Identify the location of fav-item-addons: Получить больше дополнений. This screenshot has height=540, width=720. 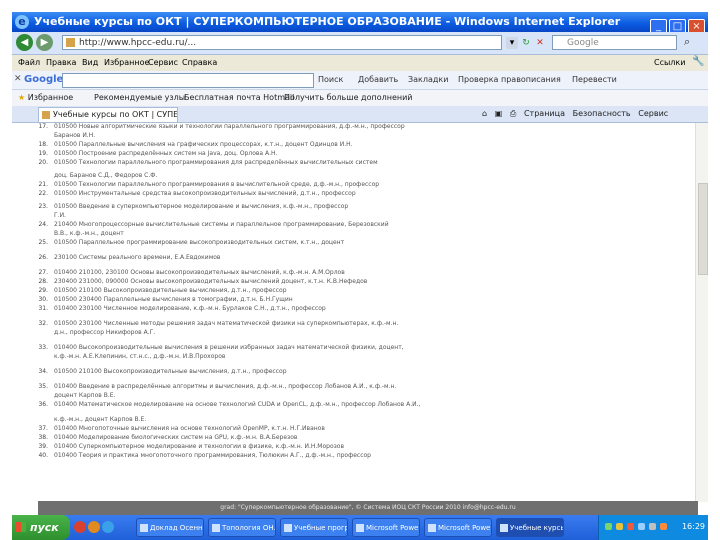
(348, 97).